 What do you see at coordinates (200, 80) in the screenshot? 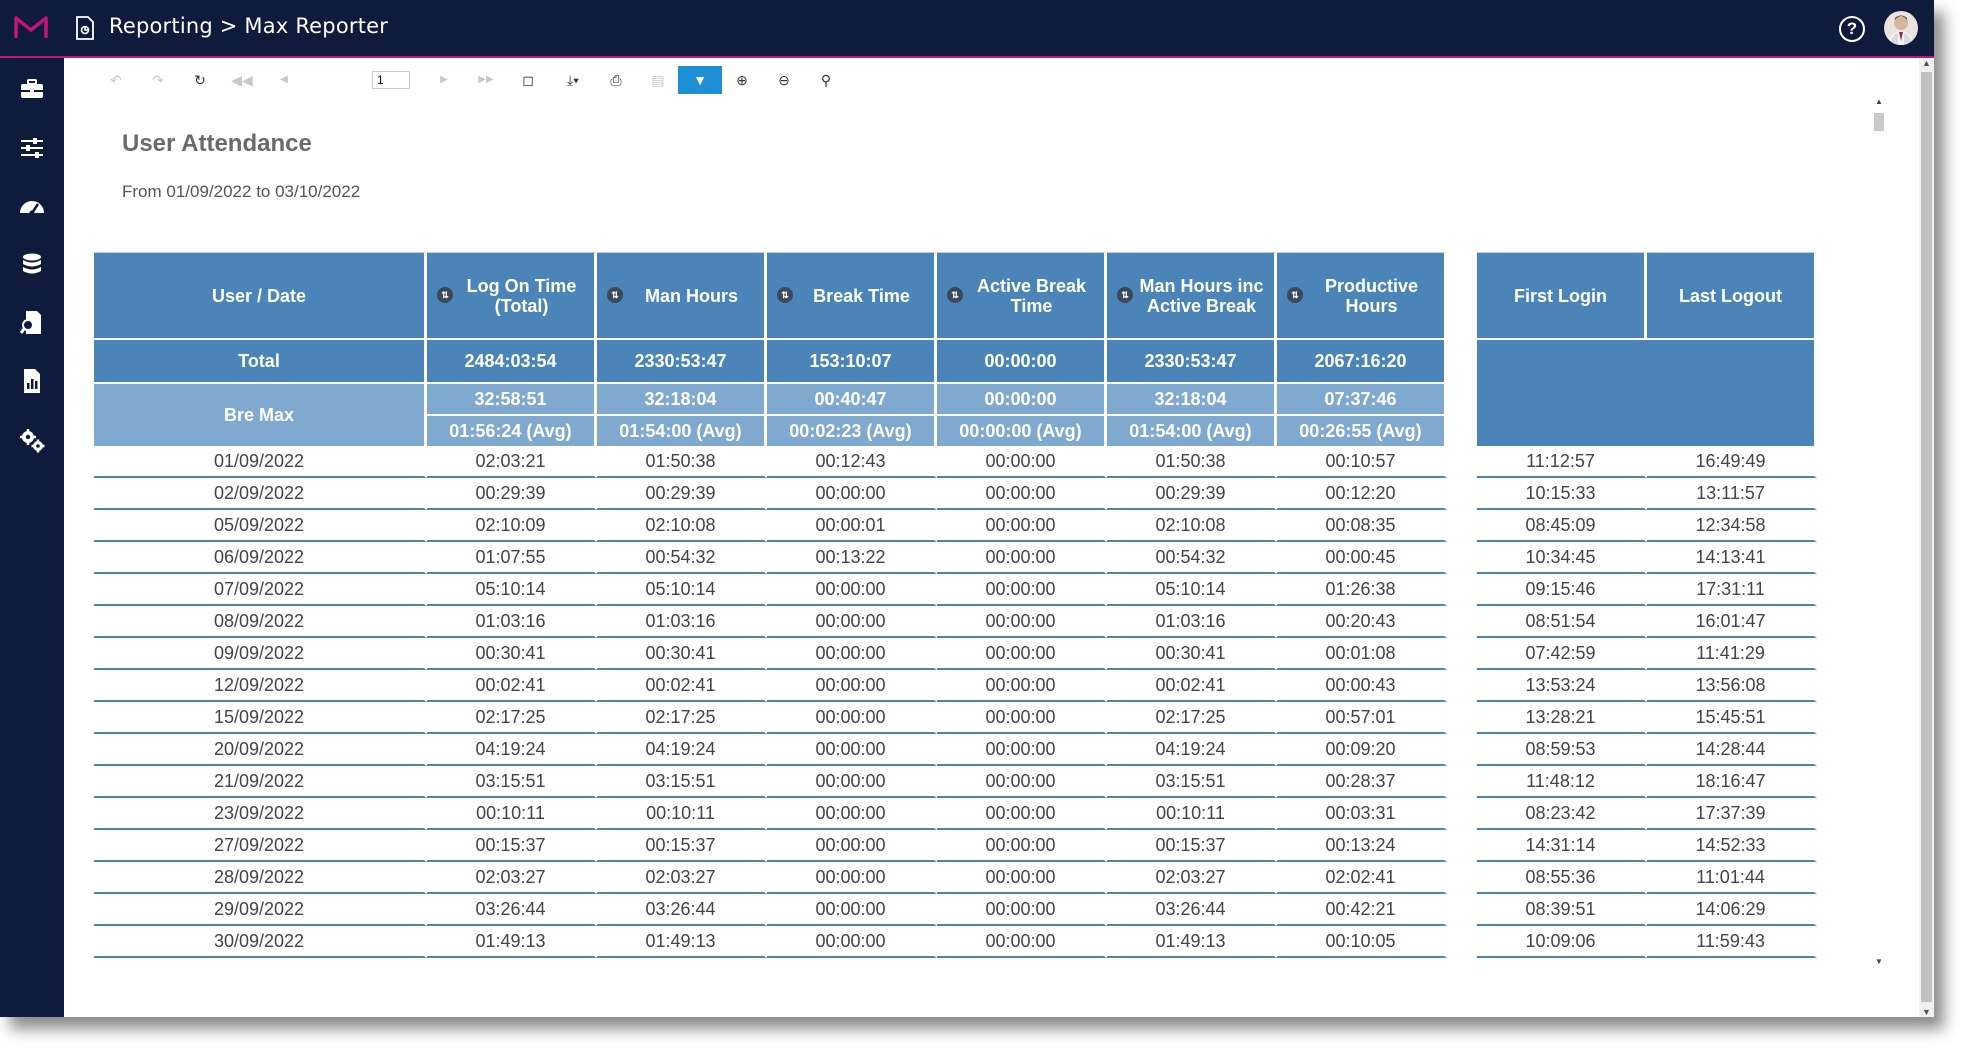
I see `refresh-icon: ↻` at bounding box center [200, 80].